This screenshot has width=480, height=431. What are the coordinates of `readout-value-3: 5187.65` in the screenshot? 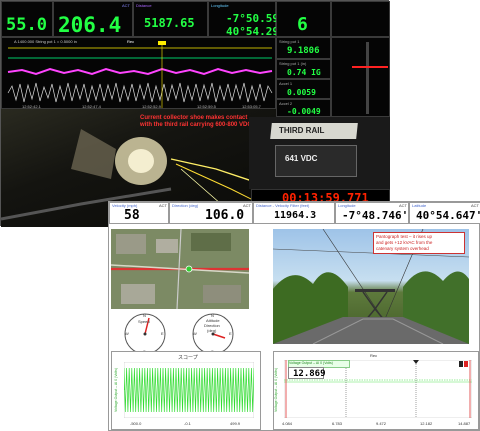 It's located at (169, 23).